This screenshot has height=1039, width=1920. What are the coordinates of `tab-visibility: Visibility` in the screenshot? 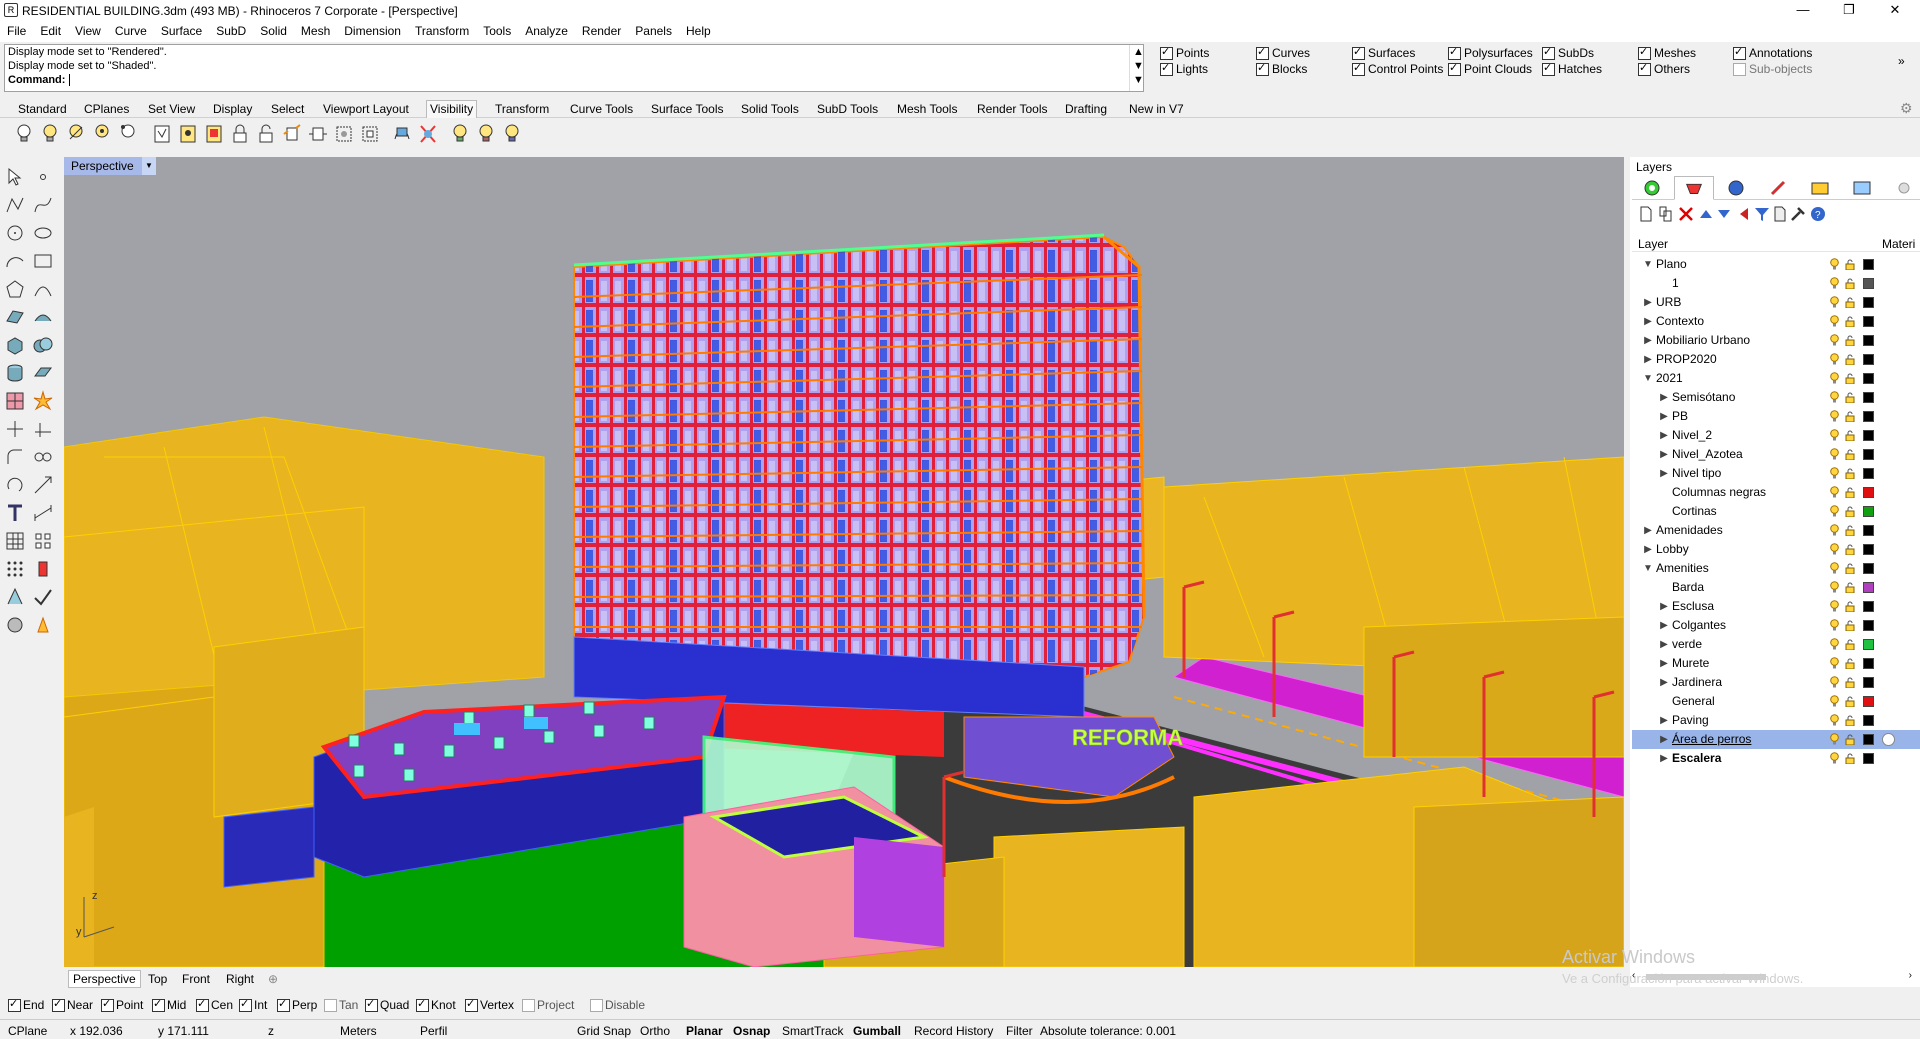 It's located at (452, 109).